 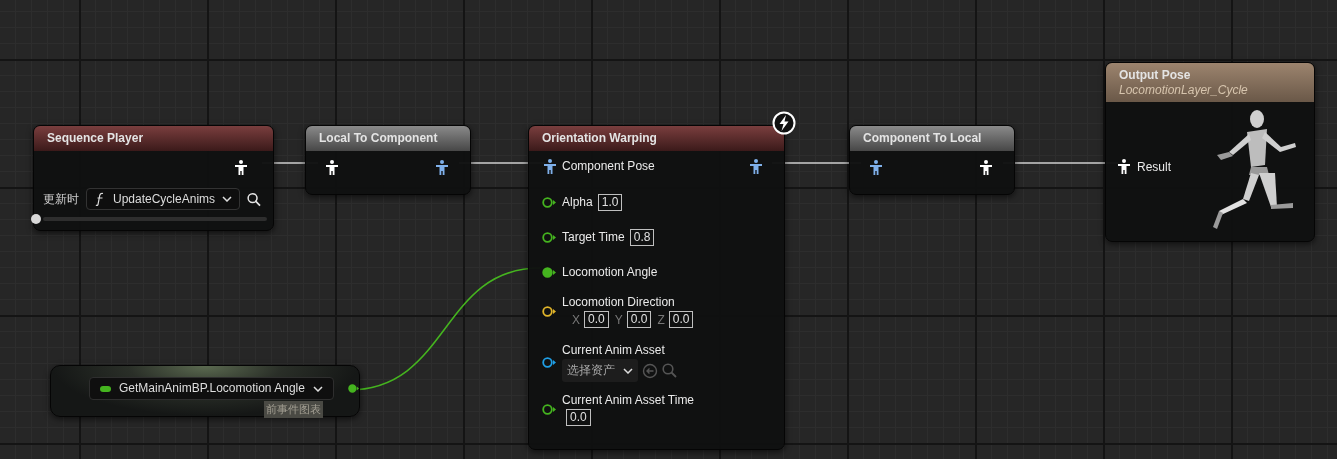 What do you see at coordinates (163, 199) in the screenshot?
I see `function-dropdown: UpdateCycleAnims` at bounding box center [163, 199].